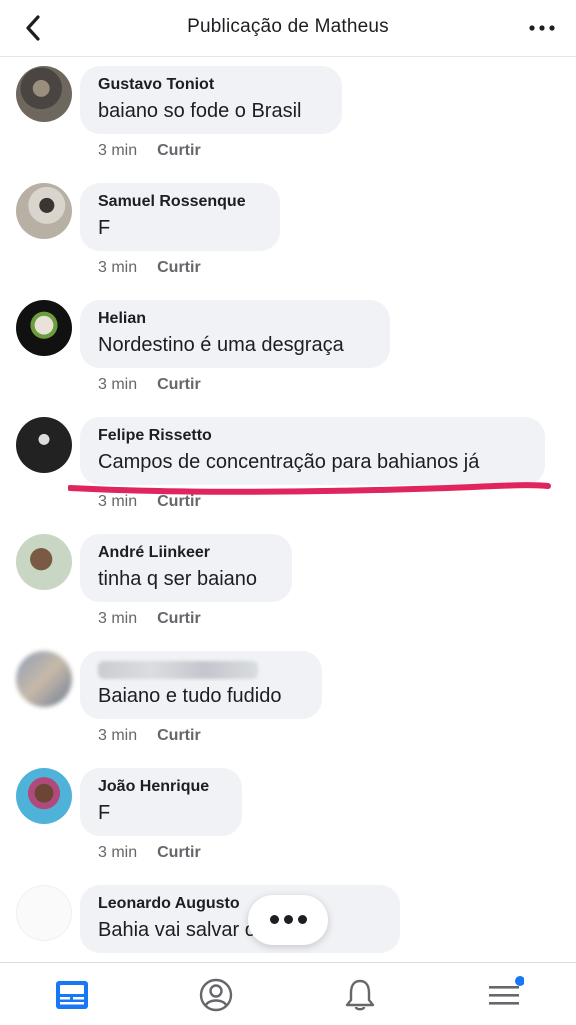 Image resolution: width=576 pixels, height=1025 pixels. I want to click on top-bar: Publicação de Matheus, so click(288, 28).